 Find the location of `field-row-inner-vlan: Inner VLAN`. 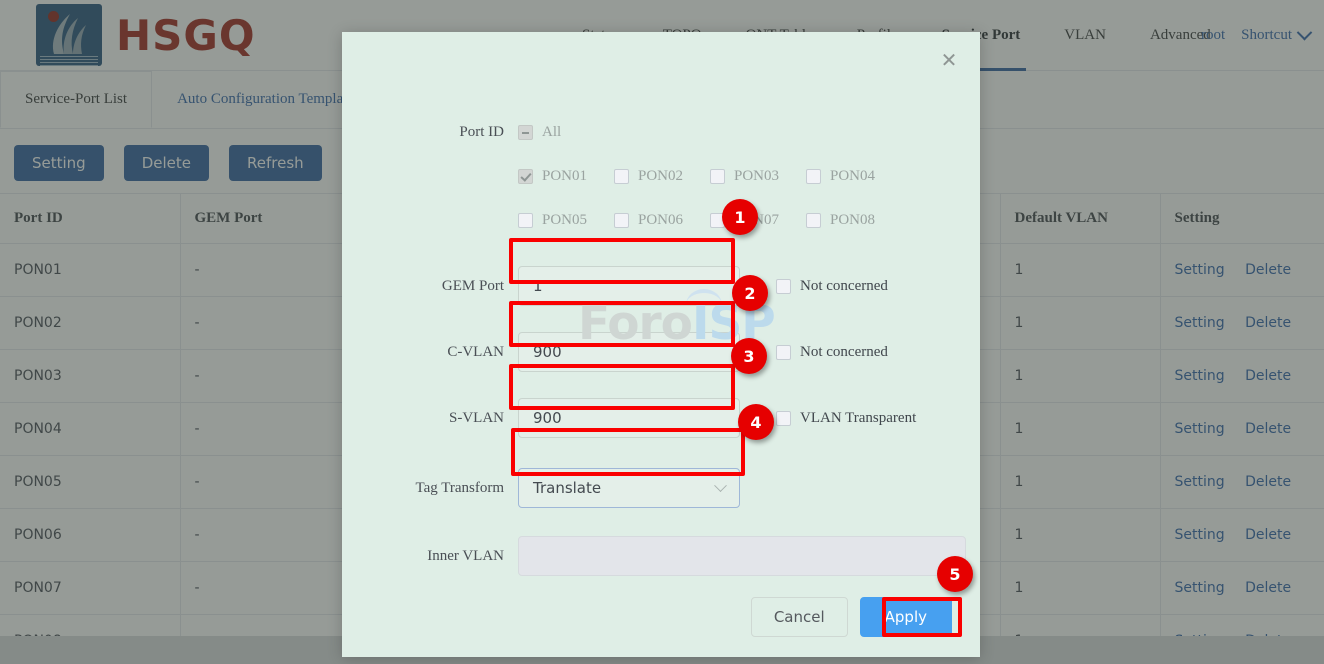

field-row-inner-vlan: Inner VLAN is located at coordinates (661, 556).